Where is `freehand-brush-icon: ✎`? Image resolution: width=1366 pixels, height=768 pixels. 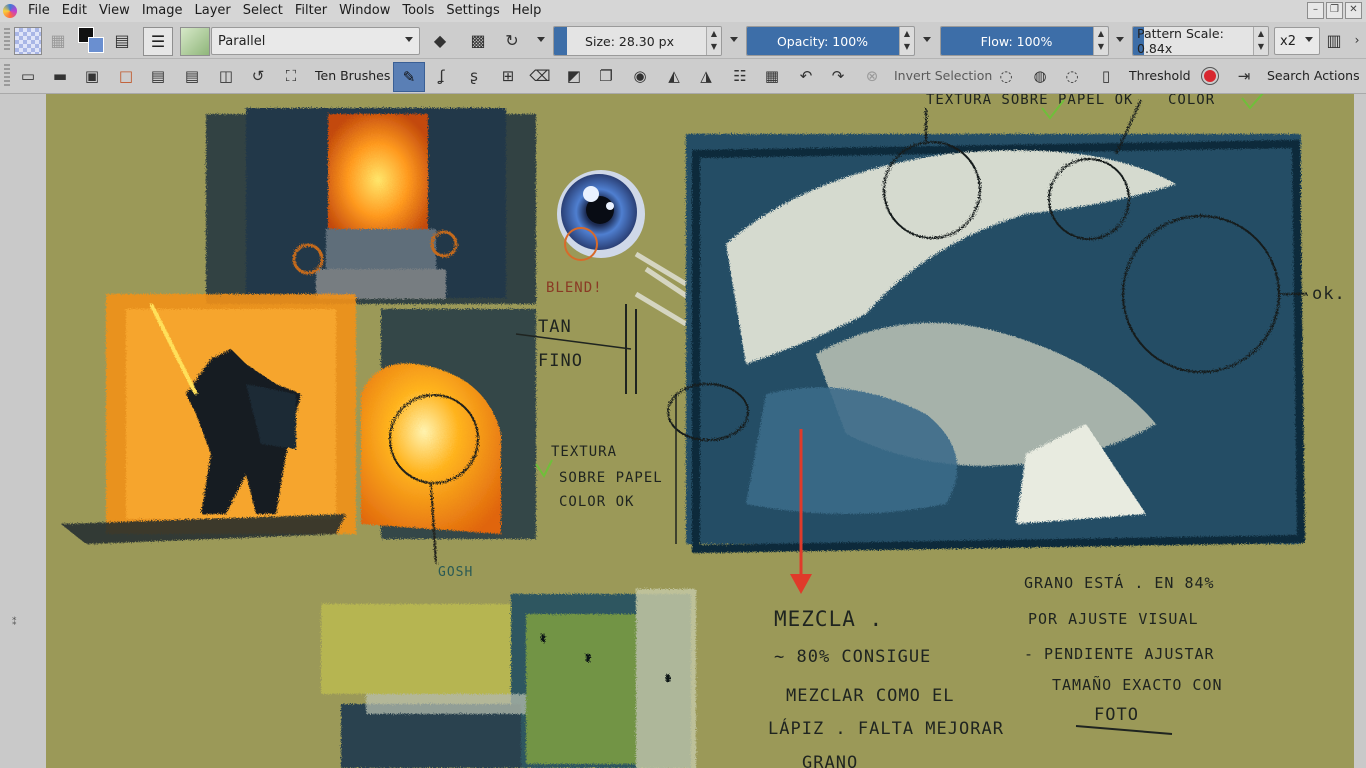
freehand-brush-icon: ✎ is located at coordinates (409, 77).